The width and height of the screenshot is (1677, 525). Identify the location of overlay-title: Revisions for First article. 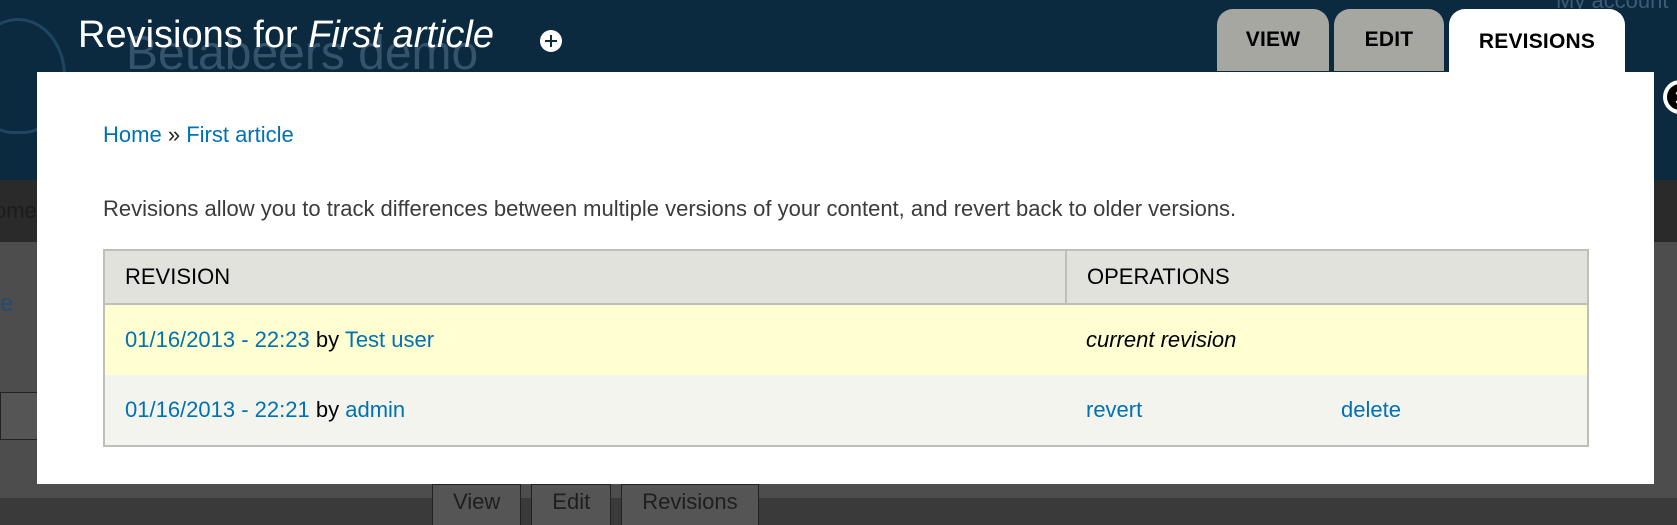
(286, 35).